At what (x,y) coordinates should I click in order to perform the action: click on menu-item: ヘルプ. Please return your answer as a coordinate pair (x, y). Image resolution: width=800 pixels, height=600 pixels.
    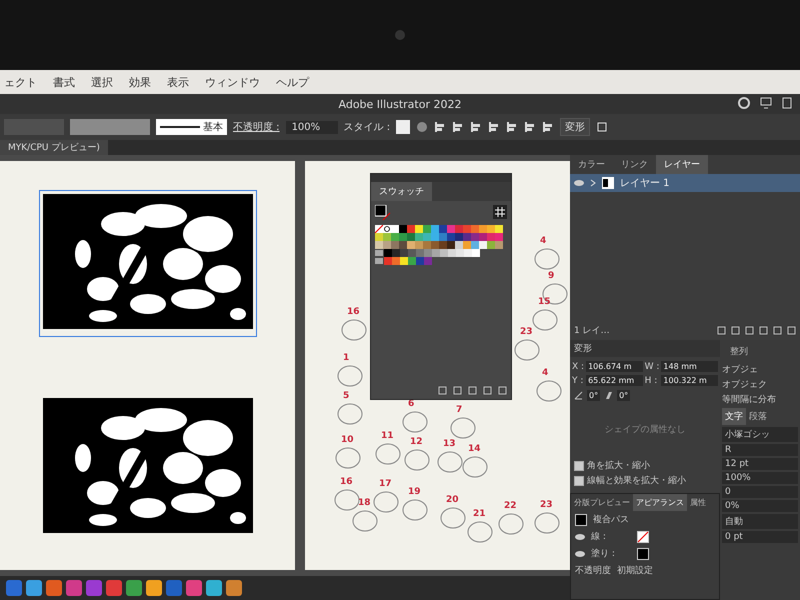
    Looking at the image, I should click on (292, 82).